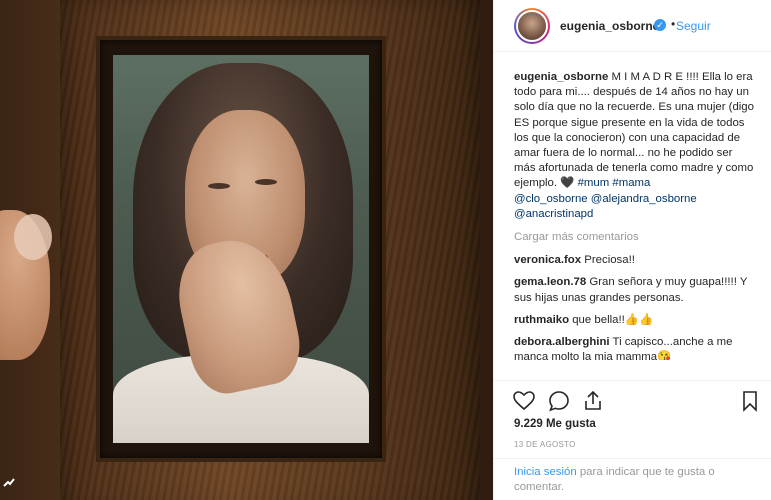 Image resolution: width=771 pixels, height=500 pixels. Describe the element at coordinates (266, 182) in the screenshot. I see `portrait-eye-right` at that location.